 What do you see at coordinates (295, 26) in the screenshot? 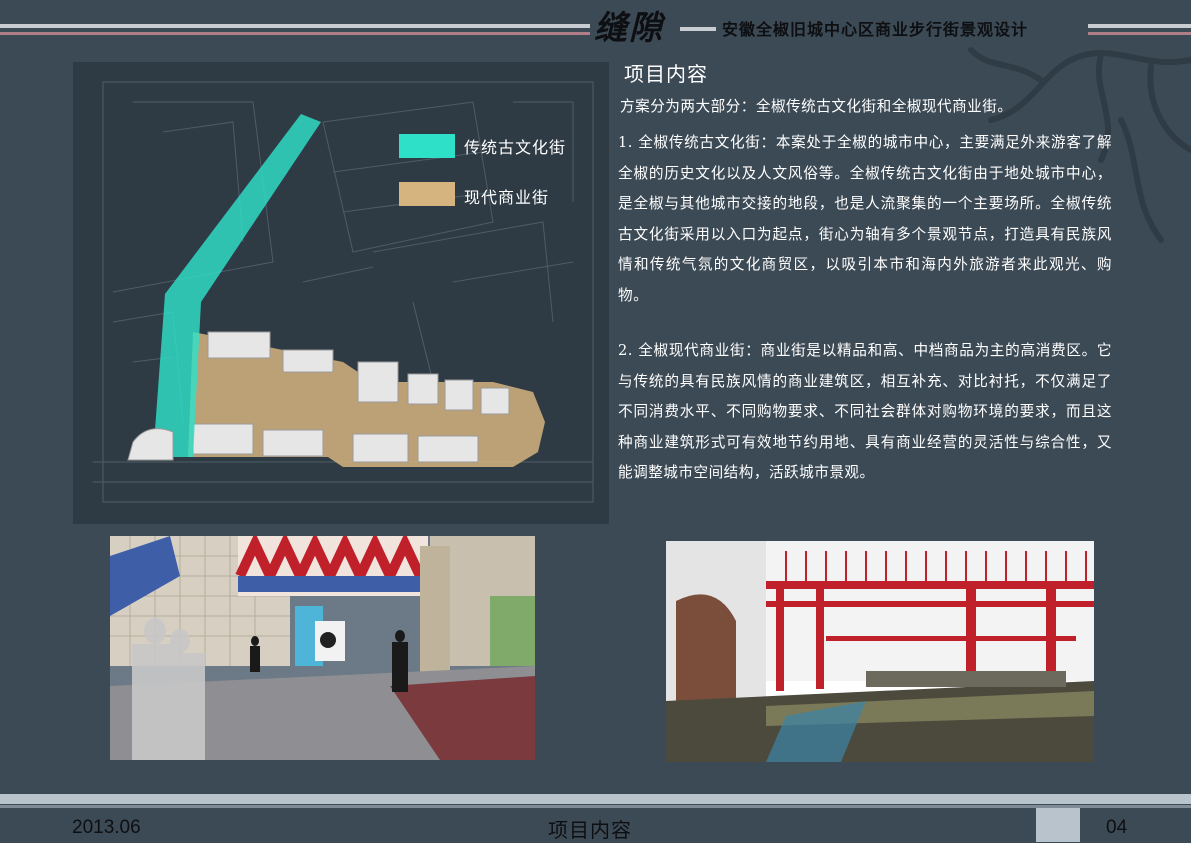
I see `header-rule-top` at bounding box center [295, 26].